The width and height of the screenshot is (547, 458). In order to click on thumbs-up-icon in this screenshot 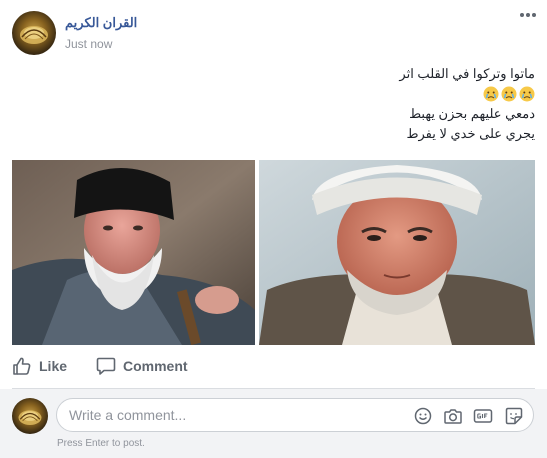, I will do `click(22, 366)`.